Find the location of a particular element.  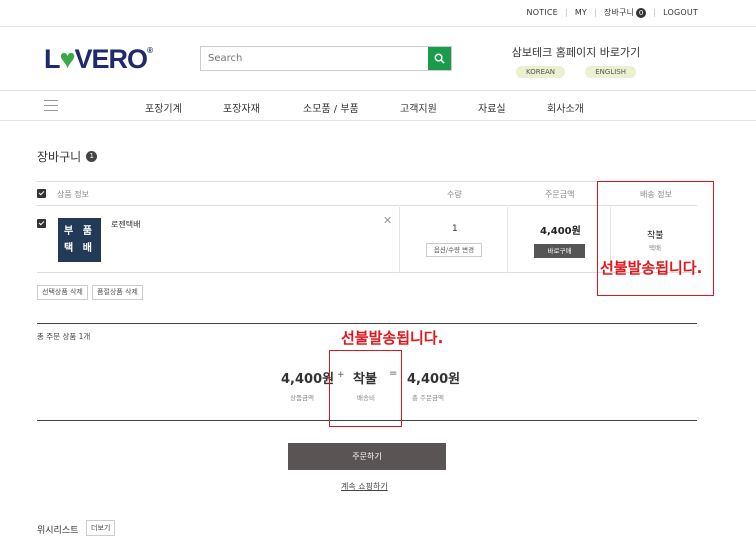

nav-item-consumables: 소모품 / 부품 is located at coordinates (331, 107).